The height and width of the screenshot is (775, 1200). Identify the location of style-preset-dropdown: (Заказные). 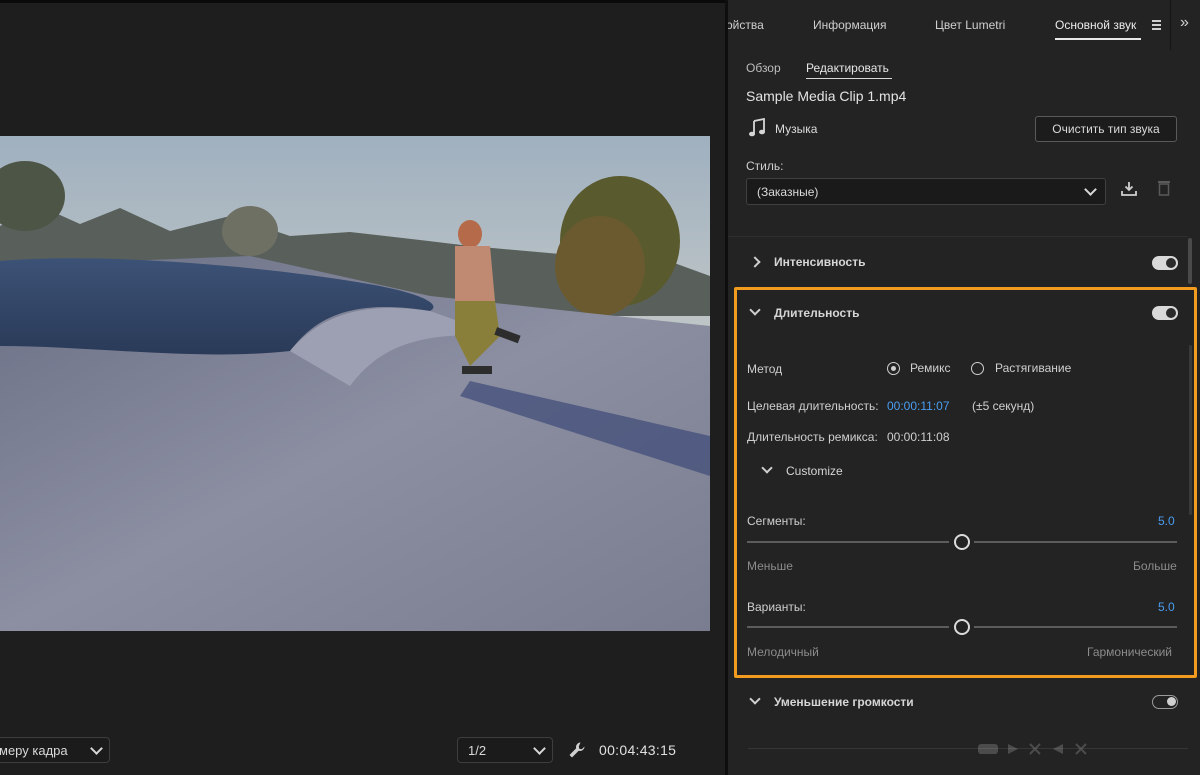
(926, 191).